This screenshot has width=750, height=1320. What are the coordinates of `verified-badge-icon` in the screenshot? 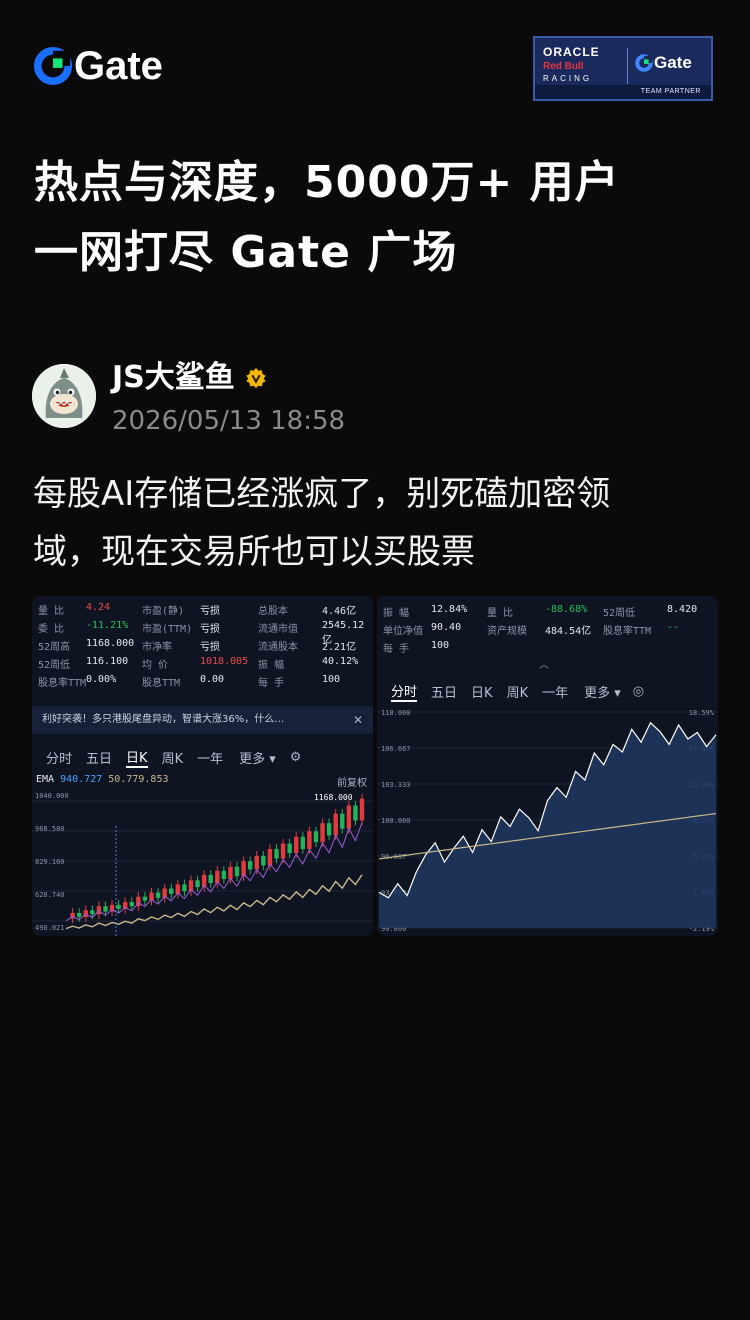 It's located at (256, 378).